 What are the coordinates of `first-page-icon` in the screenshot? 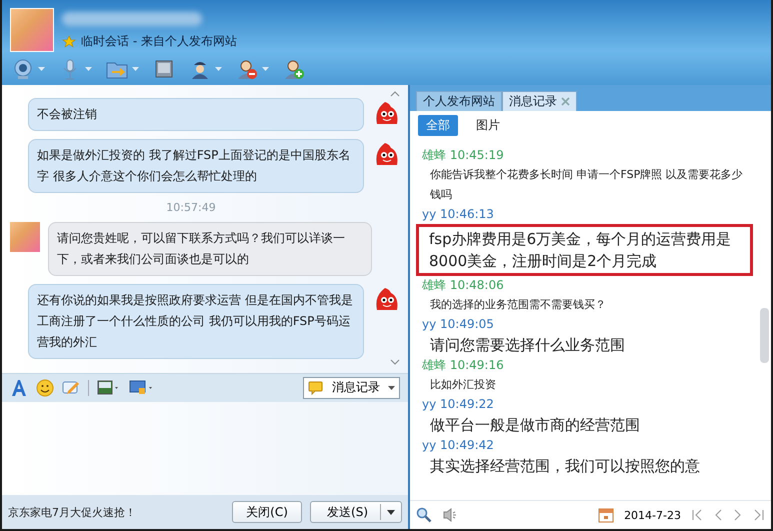 It's located at (697, 515).